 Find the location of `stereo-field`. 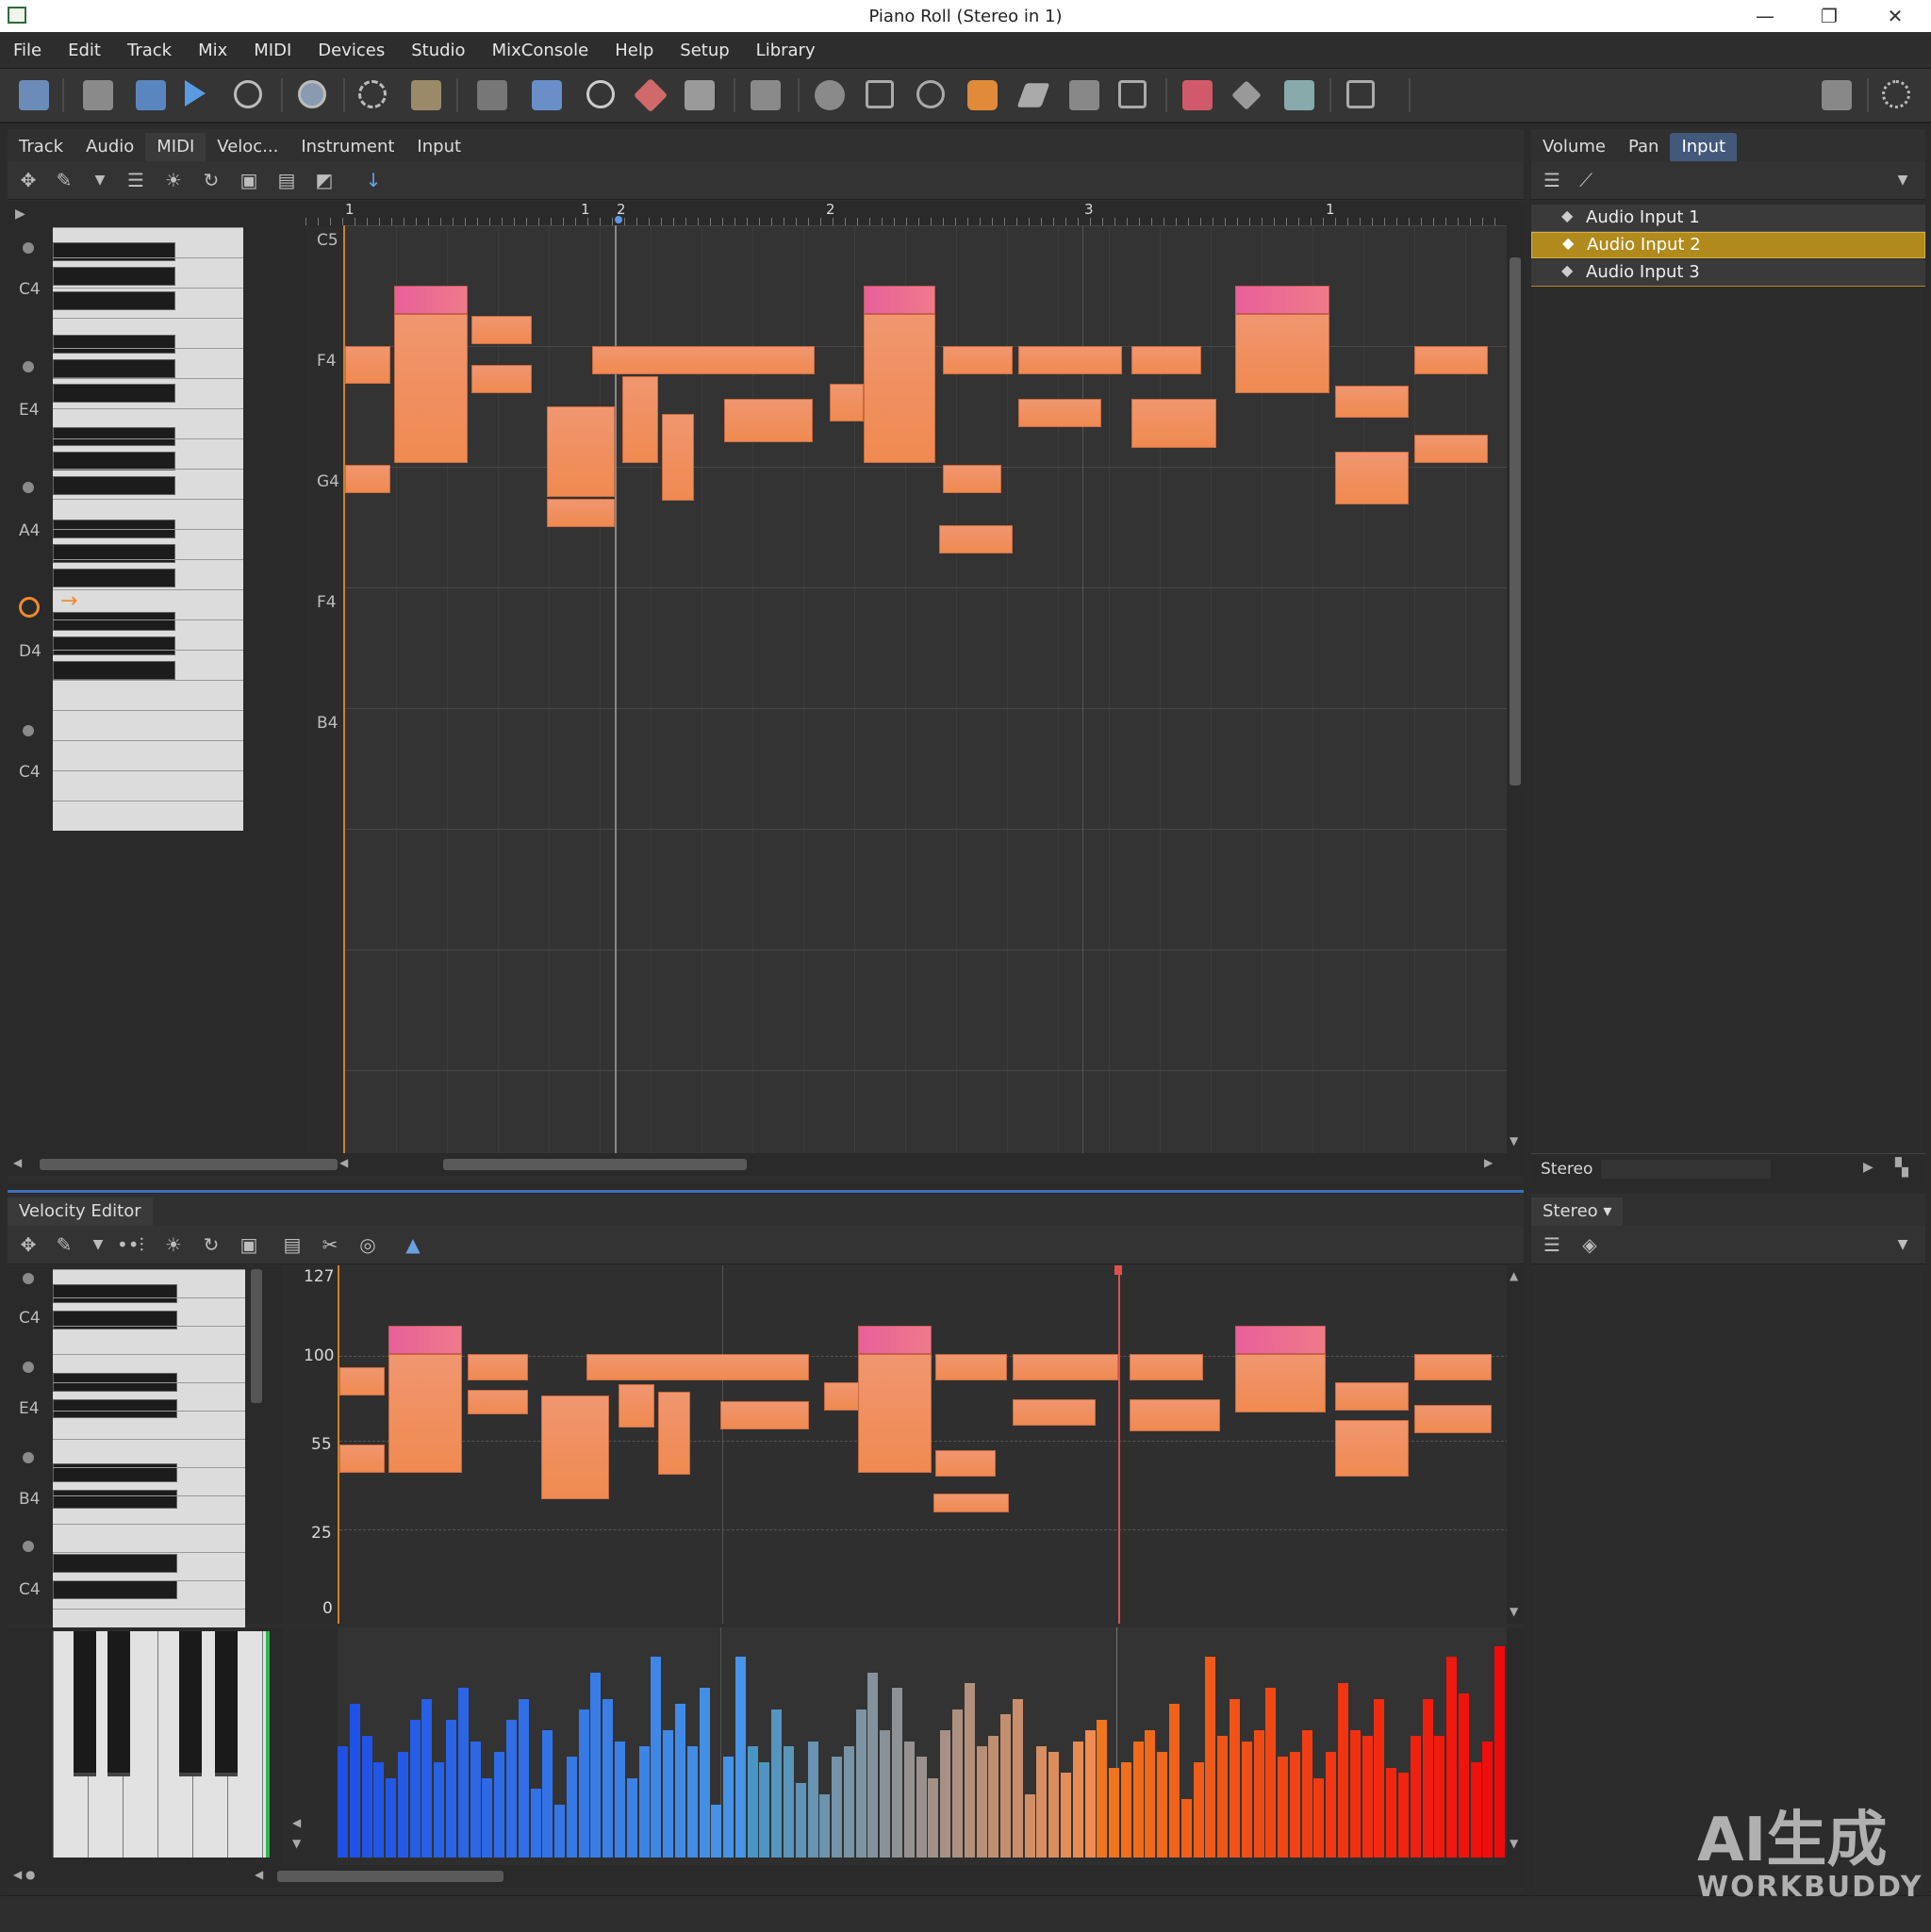

stereo-field is located at coordinates (1686, 1169).